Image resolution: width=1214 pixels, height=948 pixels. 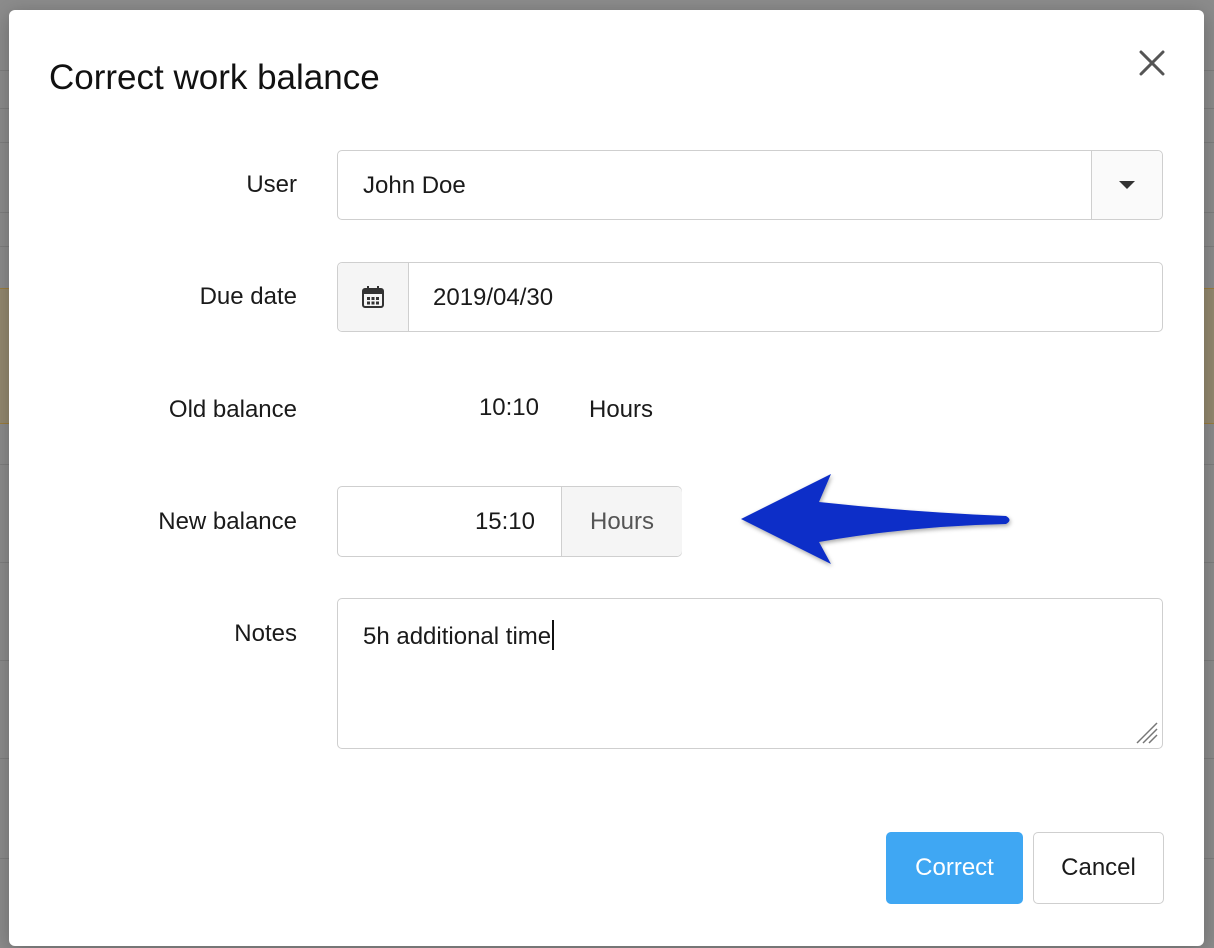 I want to click on new-balance-unit: Hours, so click(x=621, y=521).